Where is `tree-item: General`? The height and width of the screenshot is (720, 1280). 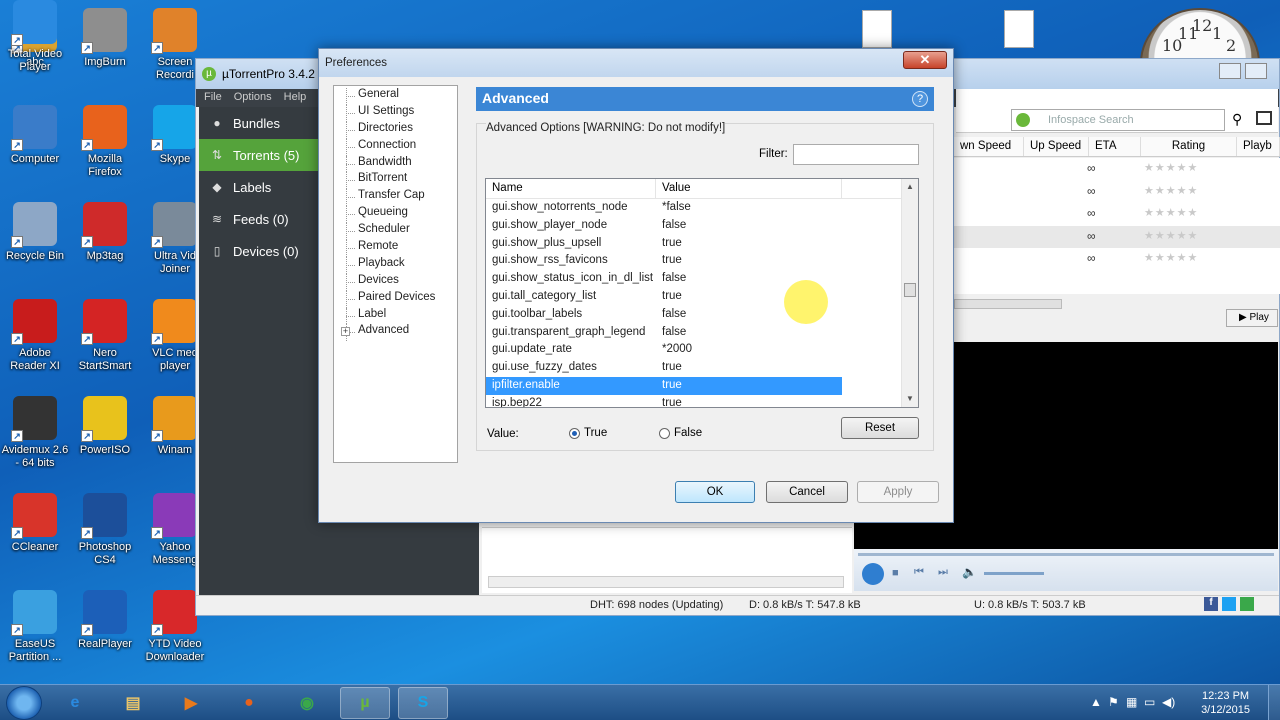 tree-item: General is located at coordinates (395, 96).